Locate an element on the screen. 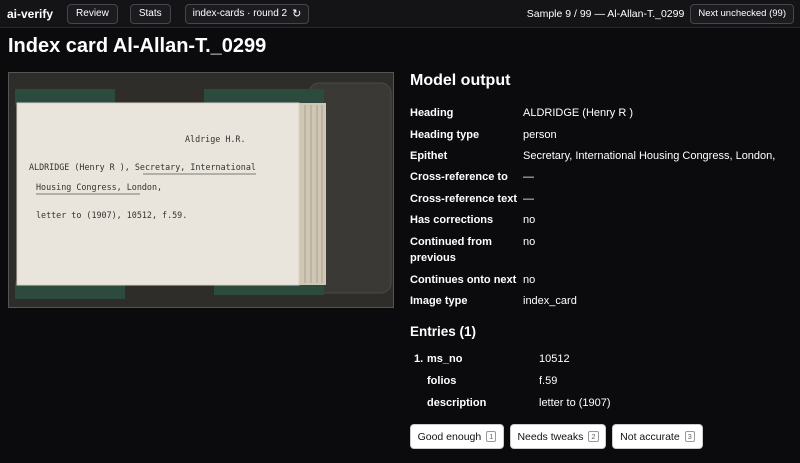  model-output-title: Model output is located at coordinates (460, 80).